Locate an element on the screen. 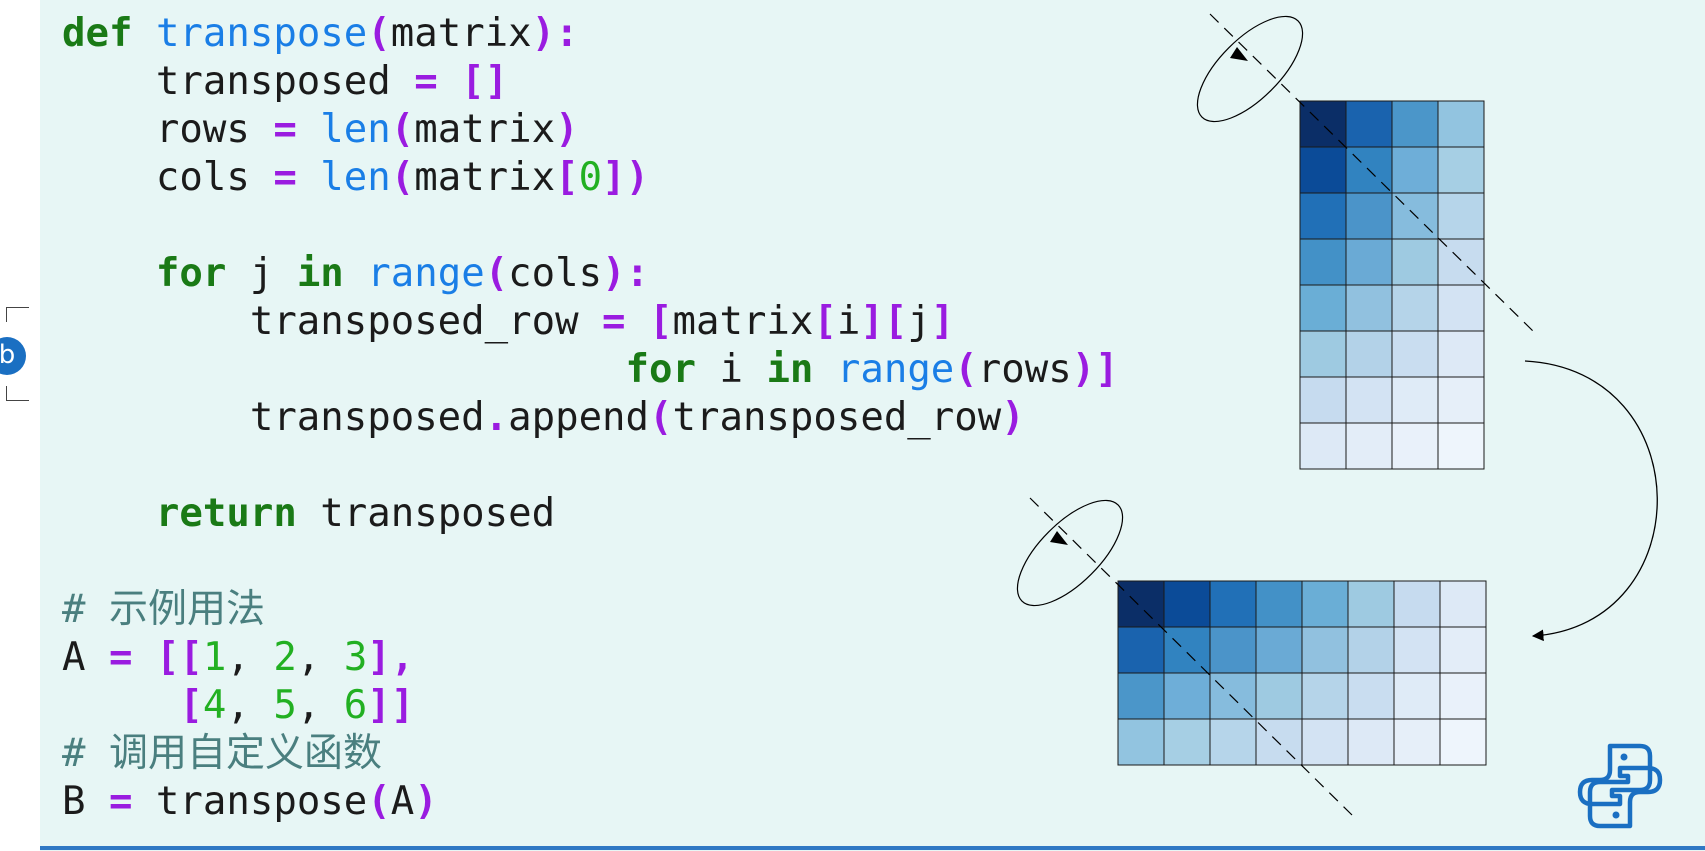 The height and width of the screenshot is (851, 1705). rotate-arrow-icon is located at coordinates (1250, 69).